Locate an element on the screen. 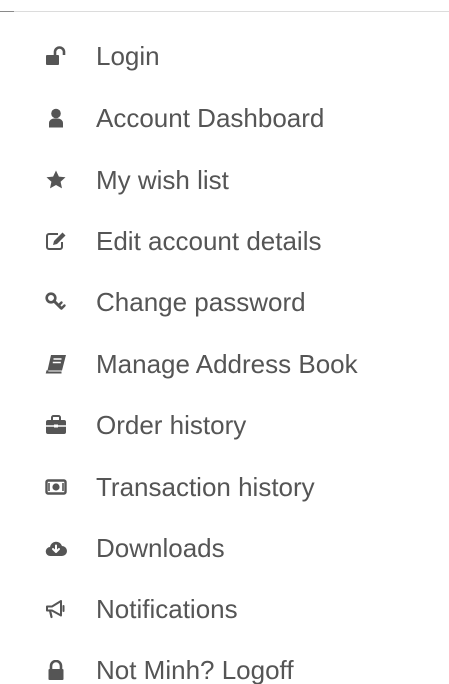 The height and width of the screenshot is (684, 449). menu-item-label: Manage Address Book is located at coordinates (227, 364).